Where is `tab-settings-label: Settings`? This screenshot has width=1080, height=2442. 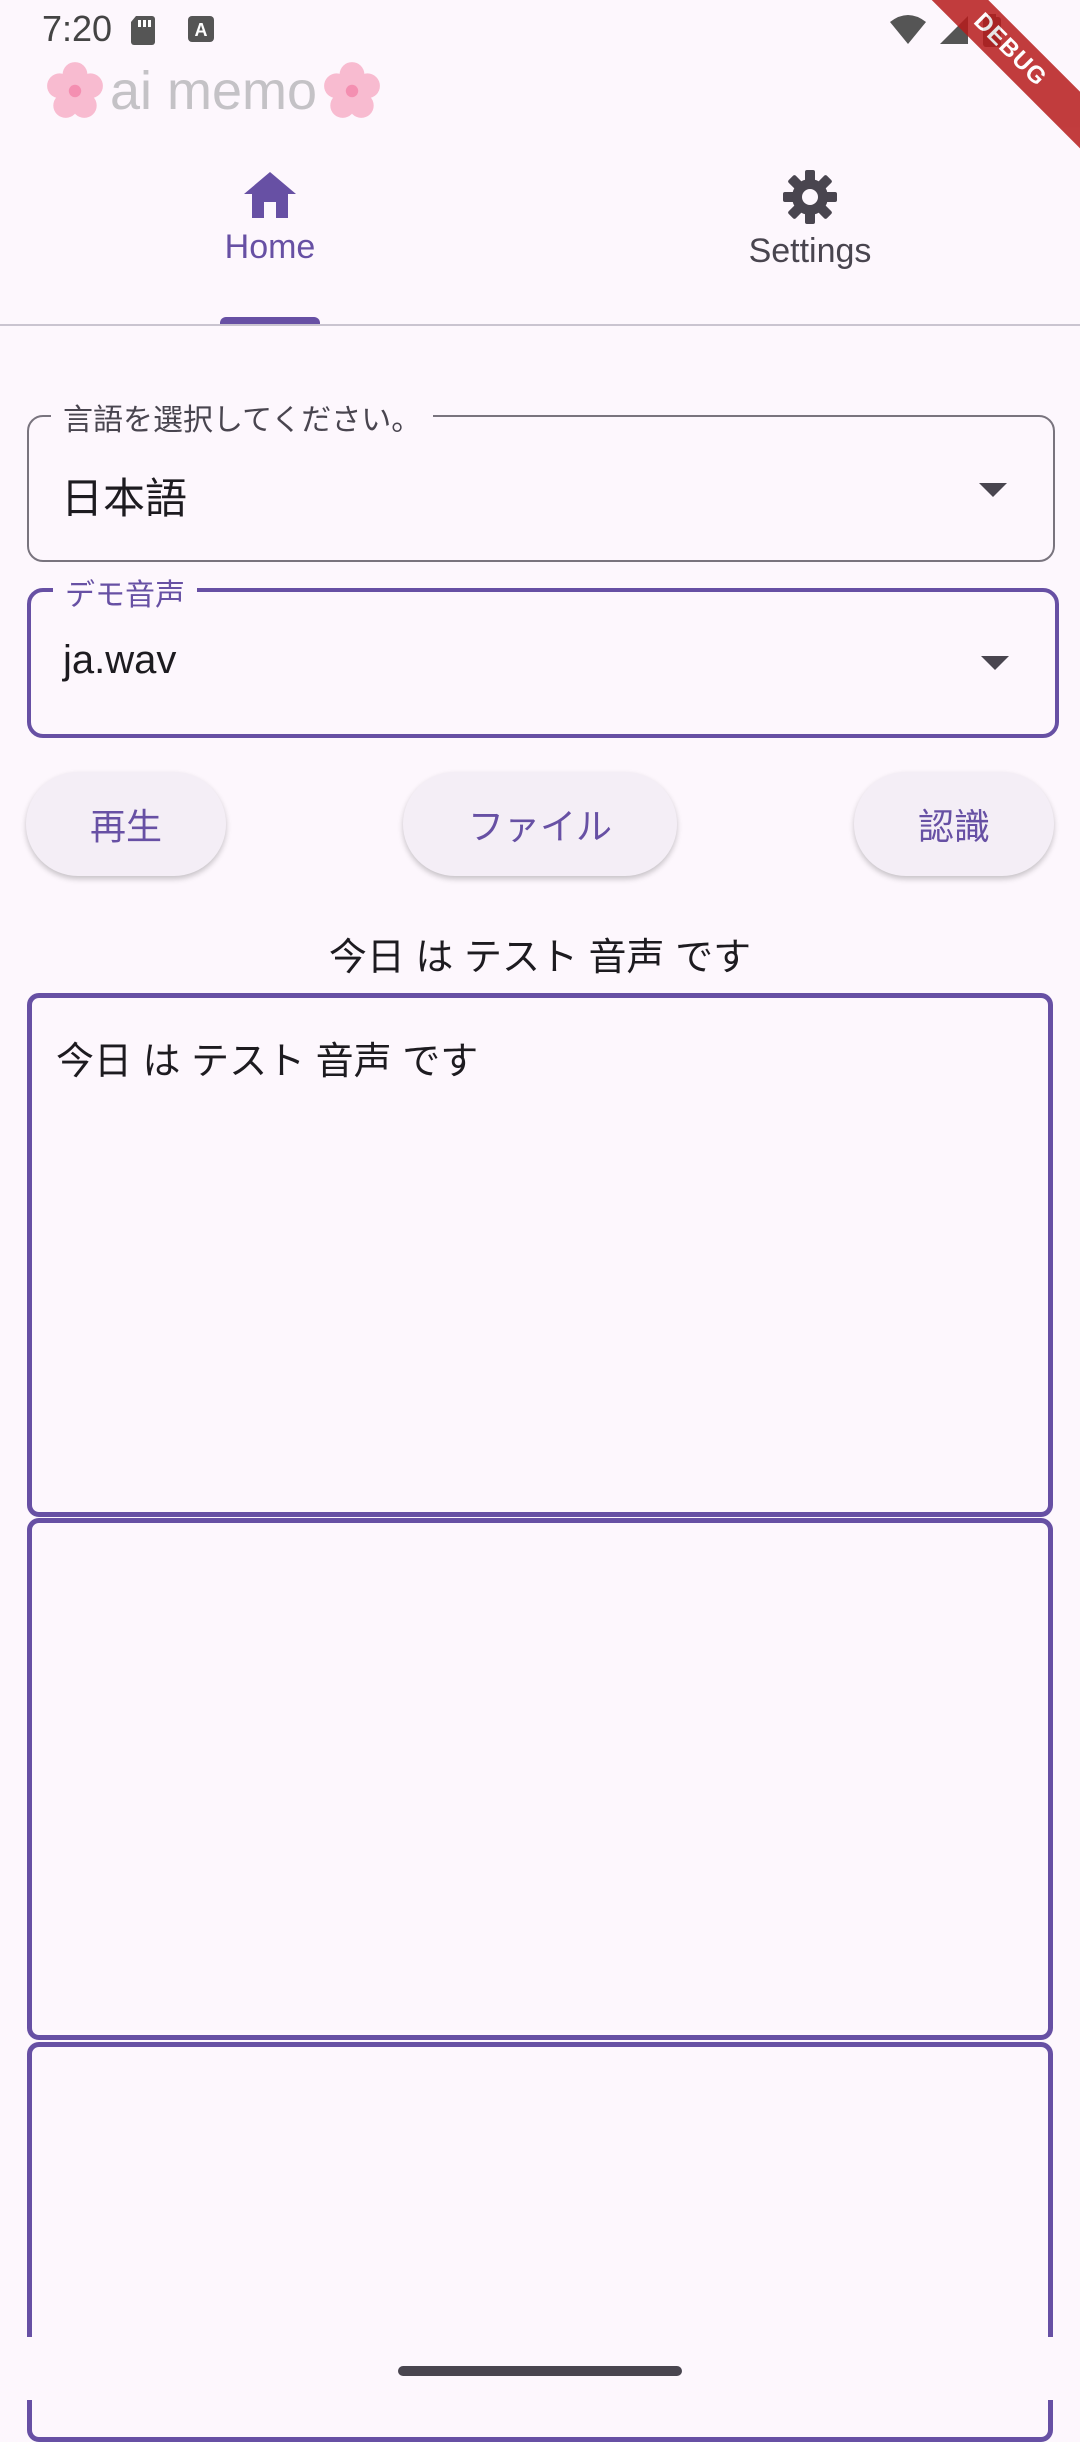
tab-settings-label: Settings is located at coordinates (810, 251).